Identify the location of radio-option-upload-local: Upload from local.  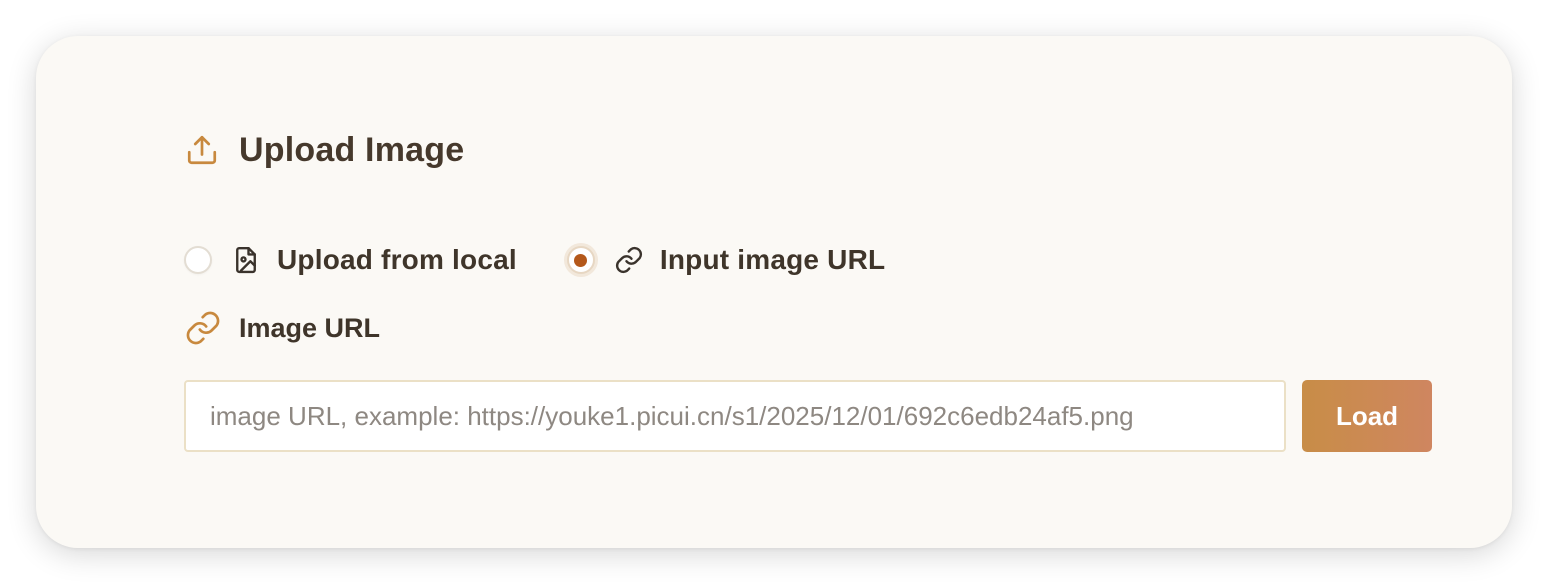
(350, 260).